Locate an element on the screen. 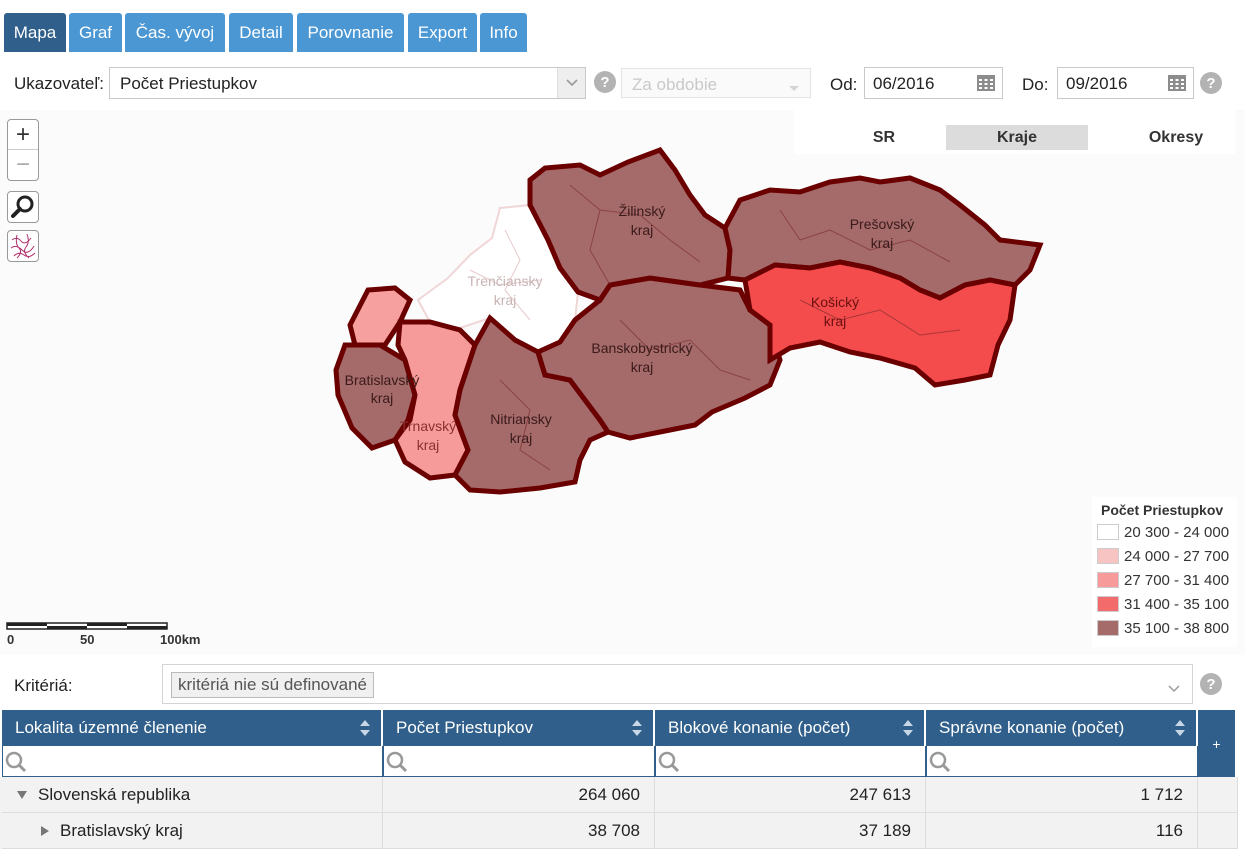 The height and width of the screenshot is (849, 1245). criteria-select: kritériá nie sú definované is located at coordinates (677, 684).